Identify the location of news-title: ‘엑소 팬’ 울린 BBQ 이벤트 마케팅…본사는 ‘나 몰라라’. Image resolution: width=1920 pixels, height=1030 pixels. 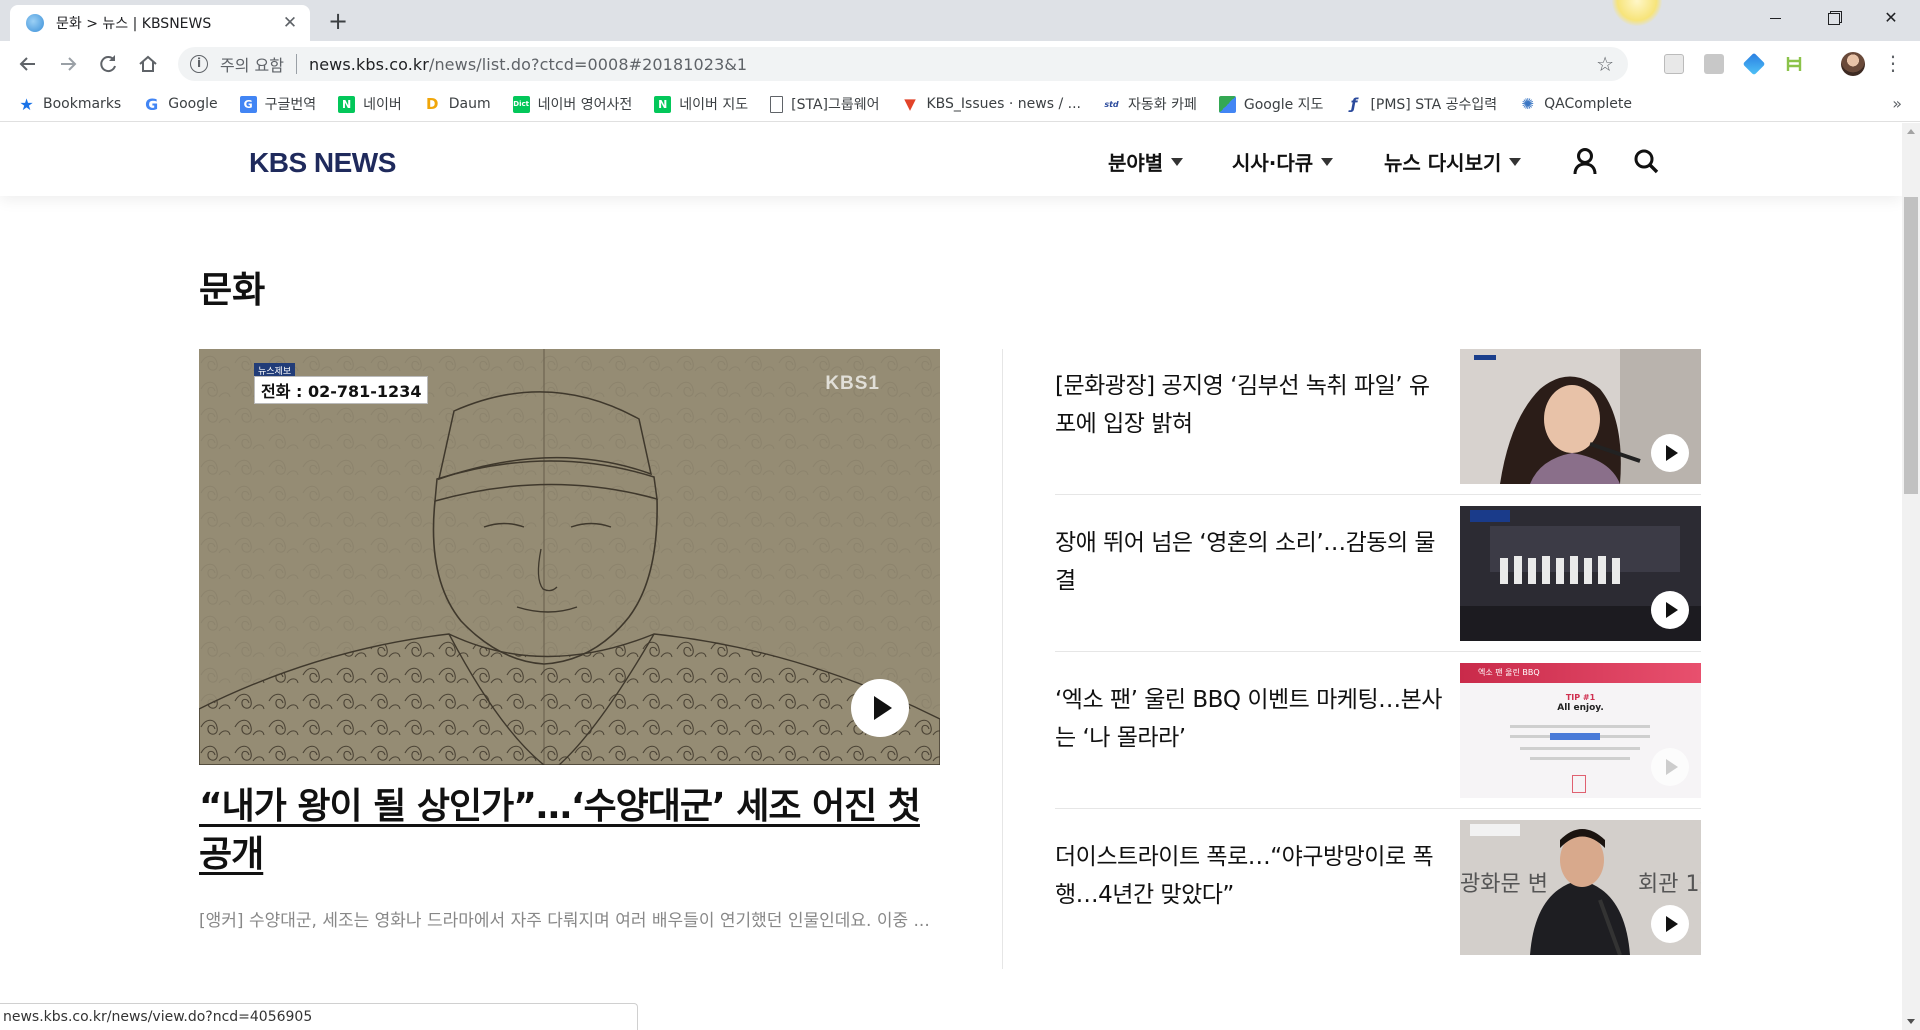
(1251, 719).